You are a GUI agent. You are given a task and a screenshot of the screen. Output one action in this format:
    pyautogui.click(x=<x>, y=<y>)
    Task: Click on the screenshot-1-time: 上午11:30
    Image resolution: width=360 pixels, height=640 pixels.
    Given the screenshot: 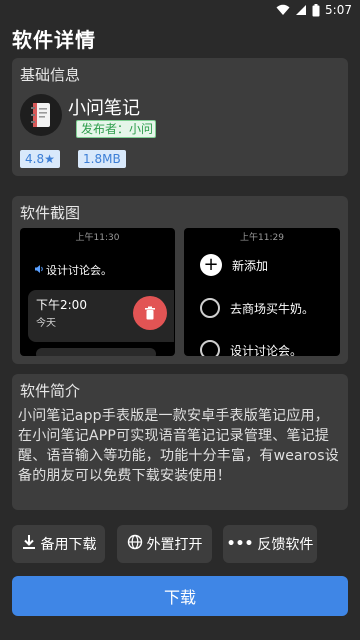 What is the action you would take?
    pyautogui.click(x=97, y=238)
    